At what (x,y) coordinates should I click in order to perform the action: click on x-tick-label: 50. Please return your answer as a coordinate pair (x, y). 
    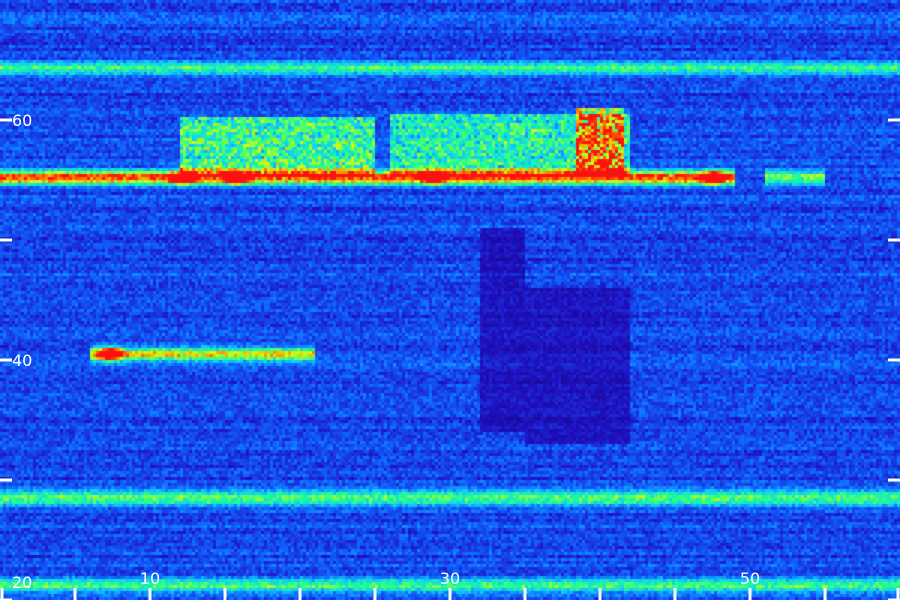
    Looking at the image, I should click on (750, 578).